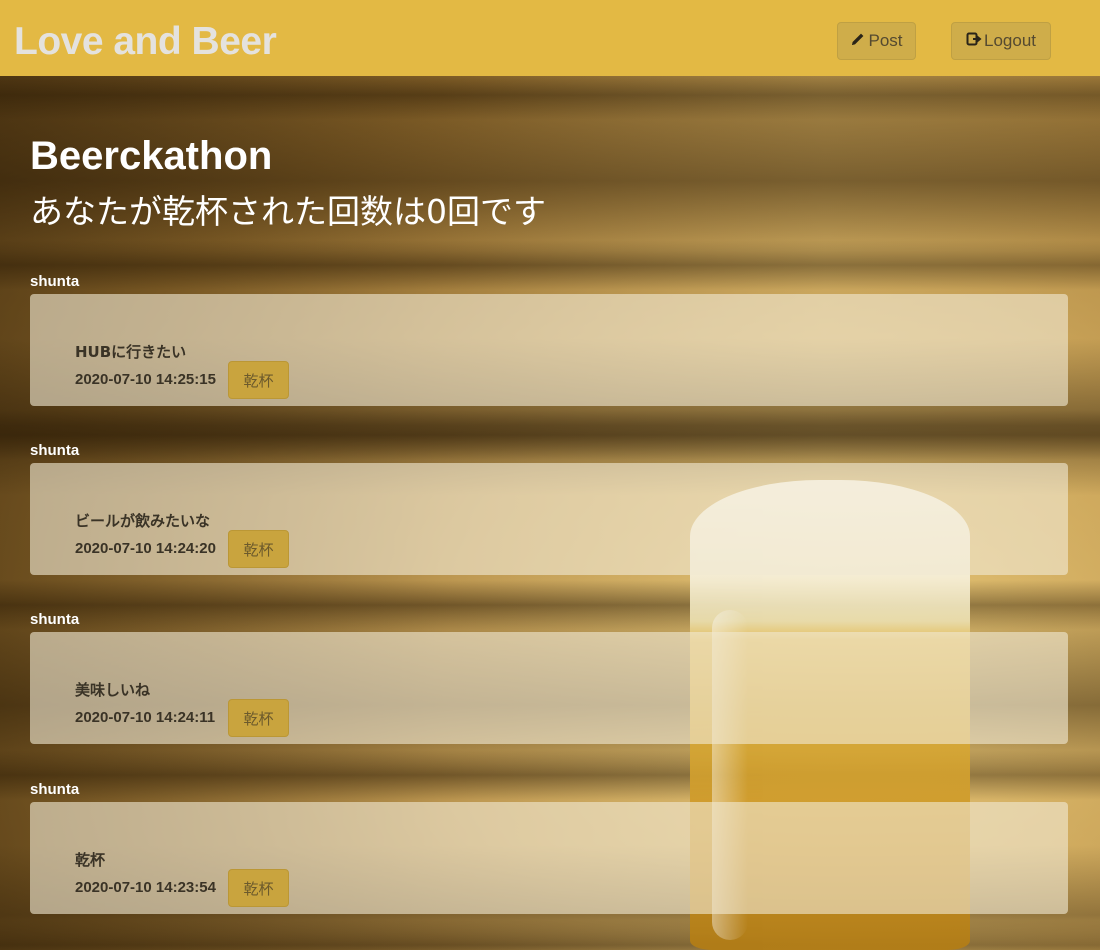 The width and height of the screenshot is (1100, 950). I want to click on post-item: shunta HUBに行きたい 2020-07-10 14:25:15 乾杯, so click(549, 339).